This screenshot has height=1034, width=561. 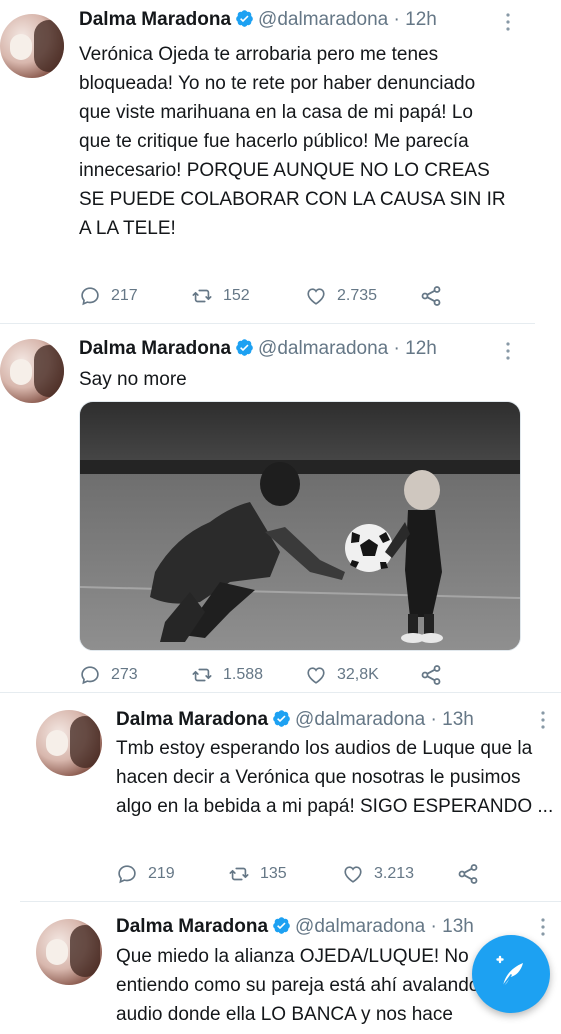 What do you see at coordinates (124, 674) in the screenshot?
I see `reply-count: 273` at bounding box center [124, 674].